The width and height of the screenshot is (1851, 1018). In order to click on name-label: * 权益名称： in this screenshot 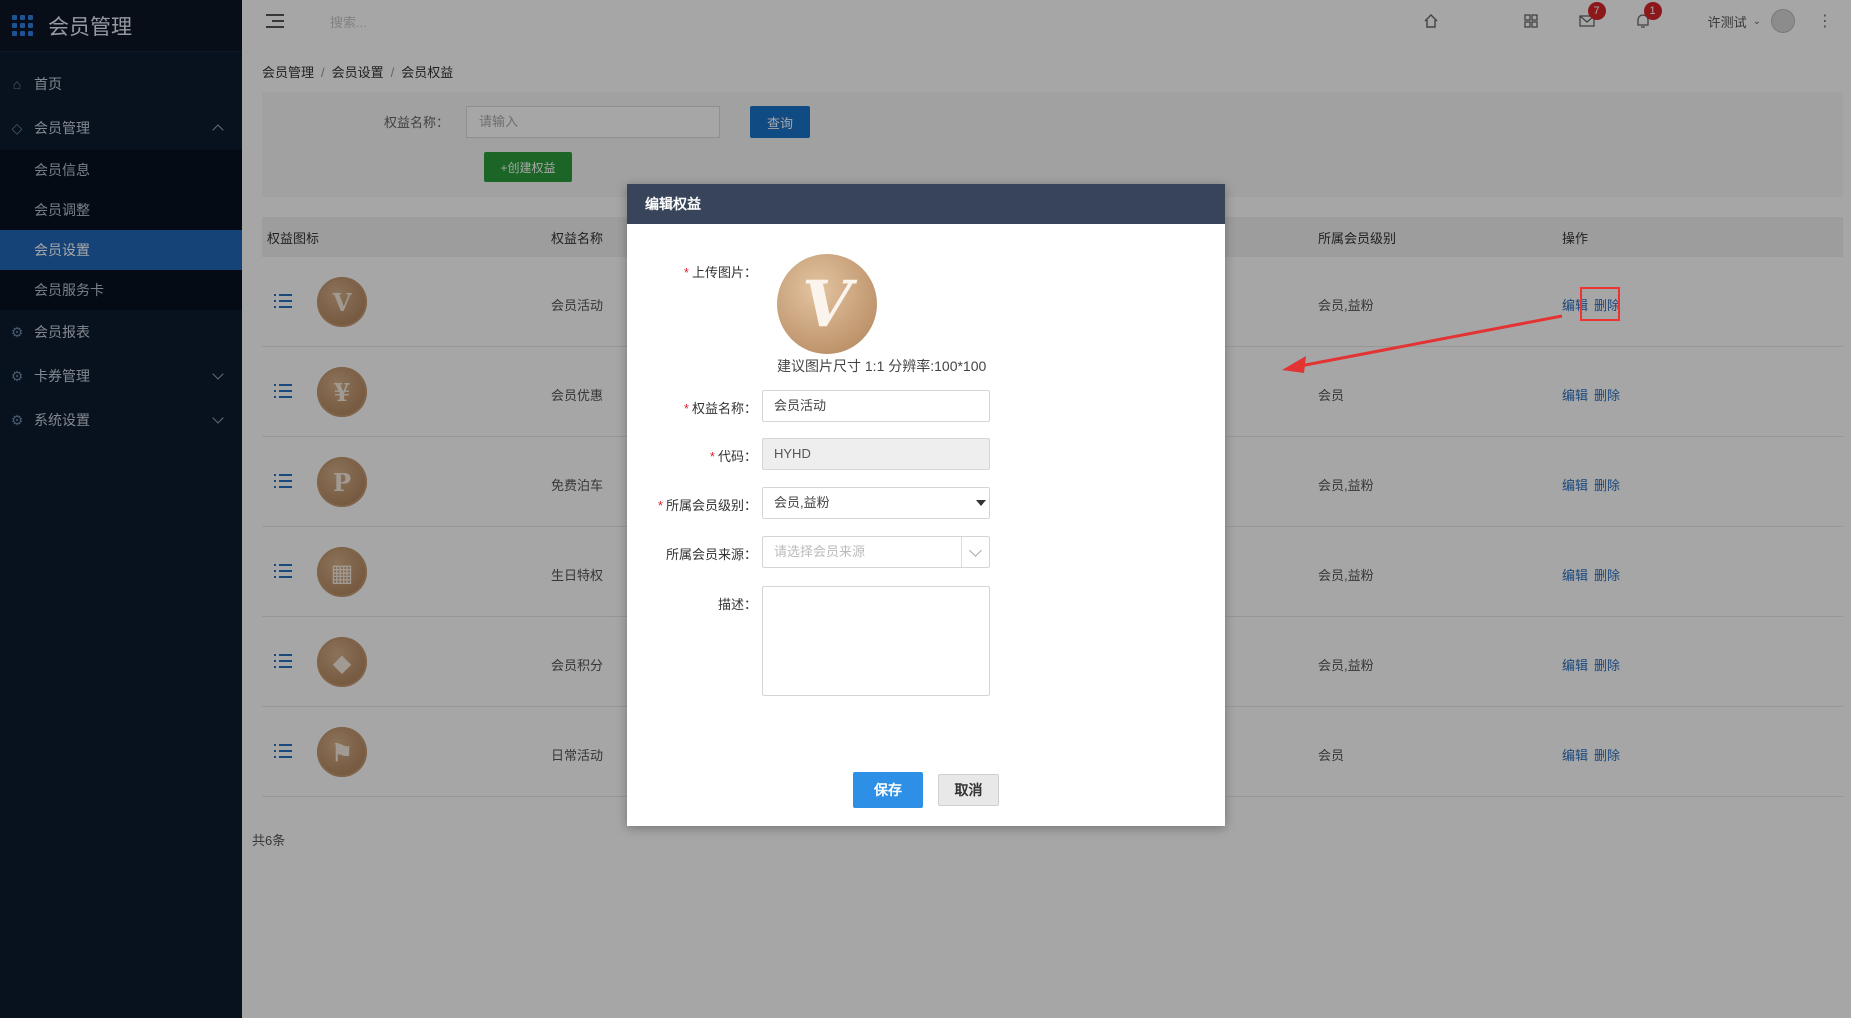, I will do `click(720, 408)`.